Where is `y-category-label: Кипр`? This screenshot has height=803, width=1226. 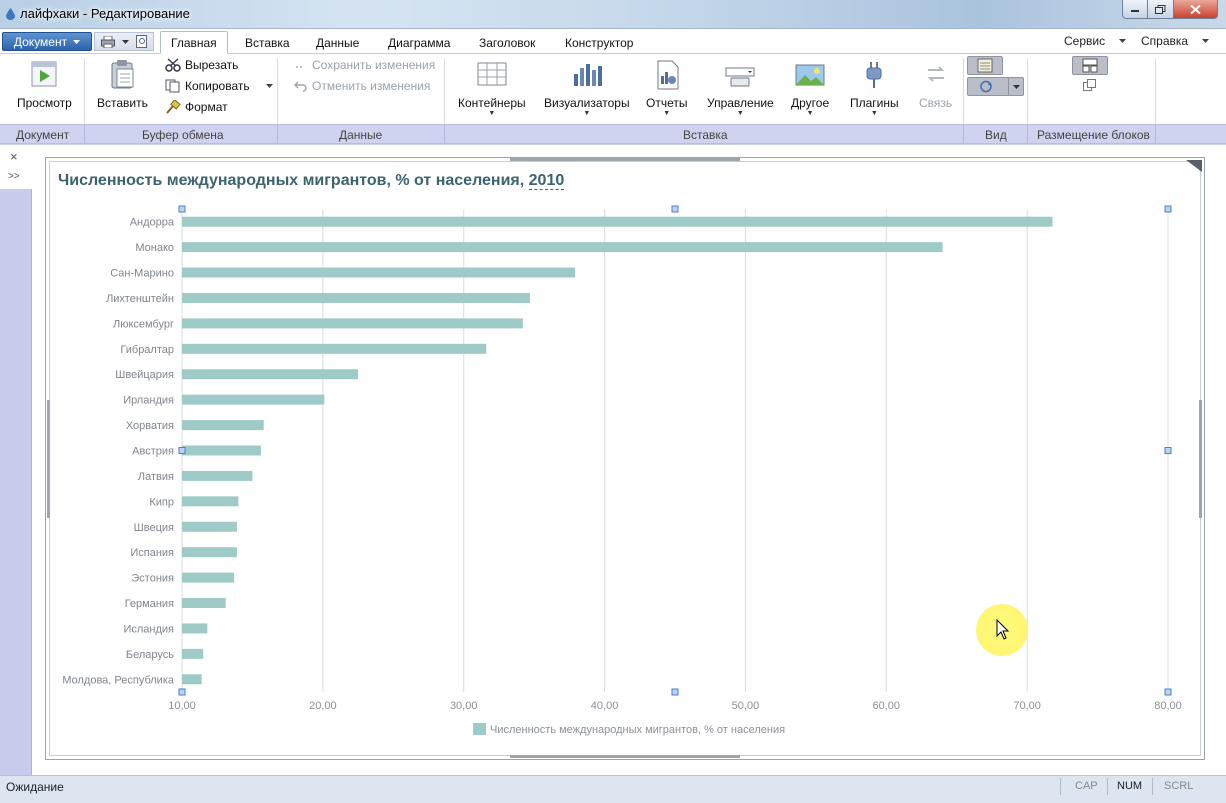
y-category-label: Кипр is located at coordinates (161, 502).